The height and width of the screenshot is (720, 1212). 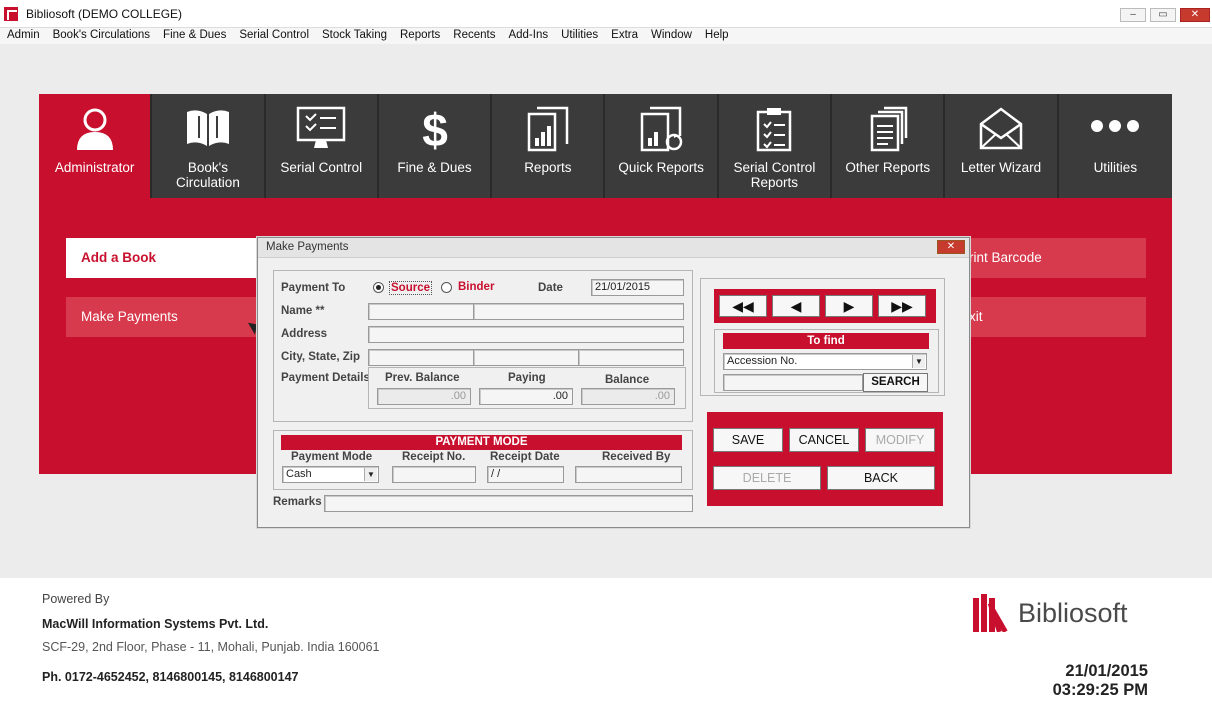 What do you see at coordinates (717, 36) in the screenshot?
I see `menu-help: Help` at bounding box center [717, 36].